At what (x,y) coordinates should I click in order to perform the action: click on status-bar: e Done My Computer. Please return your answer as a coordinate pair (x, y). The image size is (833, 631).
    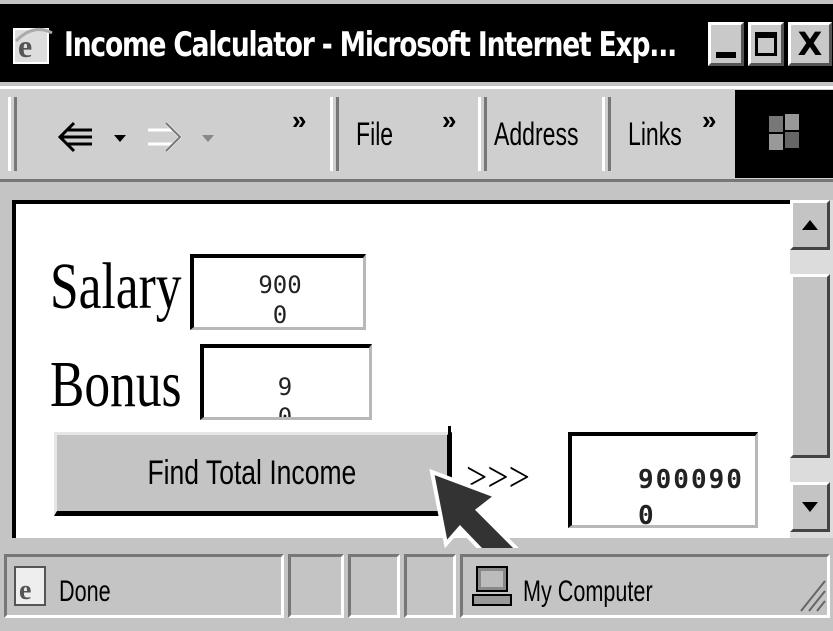
    Looking at the image, I should click on (416, 589).